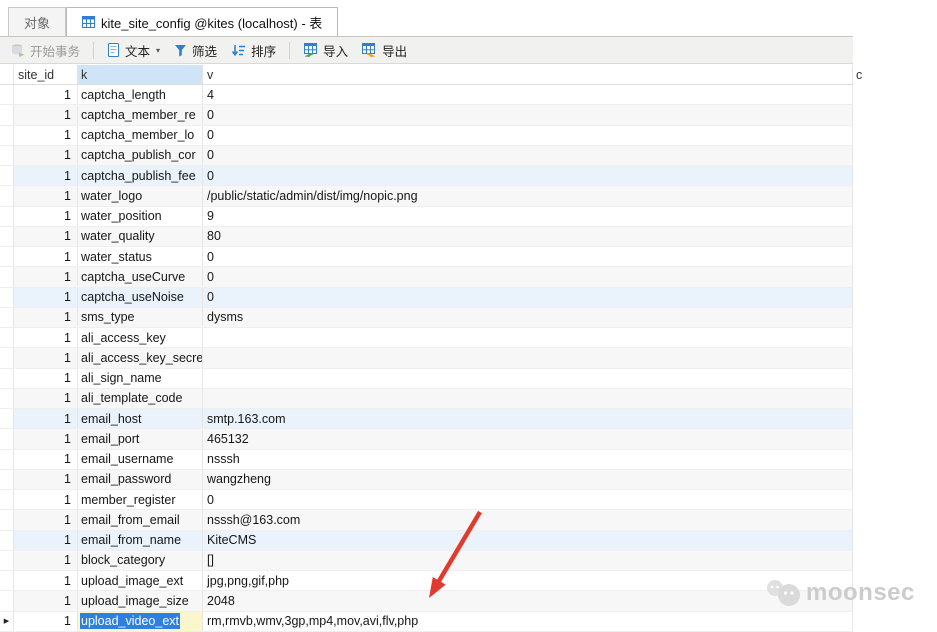 Image resolution: width=937 pixels, height=632 pixels. Describe the element at coordinates (426, 277) in the screenshot. I see `table-row: 1 captcha_useCurve 0` at that location.